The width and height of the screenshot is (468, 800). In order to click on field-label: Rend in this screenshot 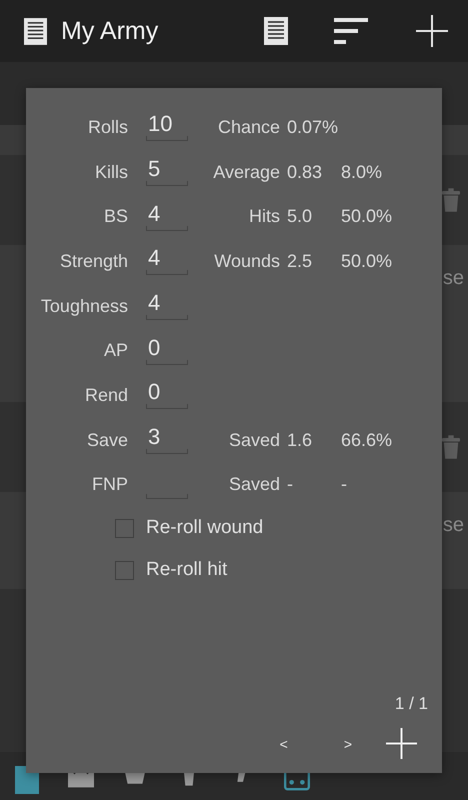, I will do `click(106, 395)`.